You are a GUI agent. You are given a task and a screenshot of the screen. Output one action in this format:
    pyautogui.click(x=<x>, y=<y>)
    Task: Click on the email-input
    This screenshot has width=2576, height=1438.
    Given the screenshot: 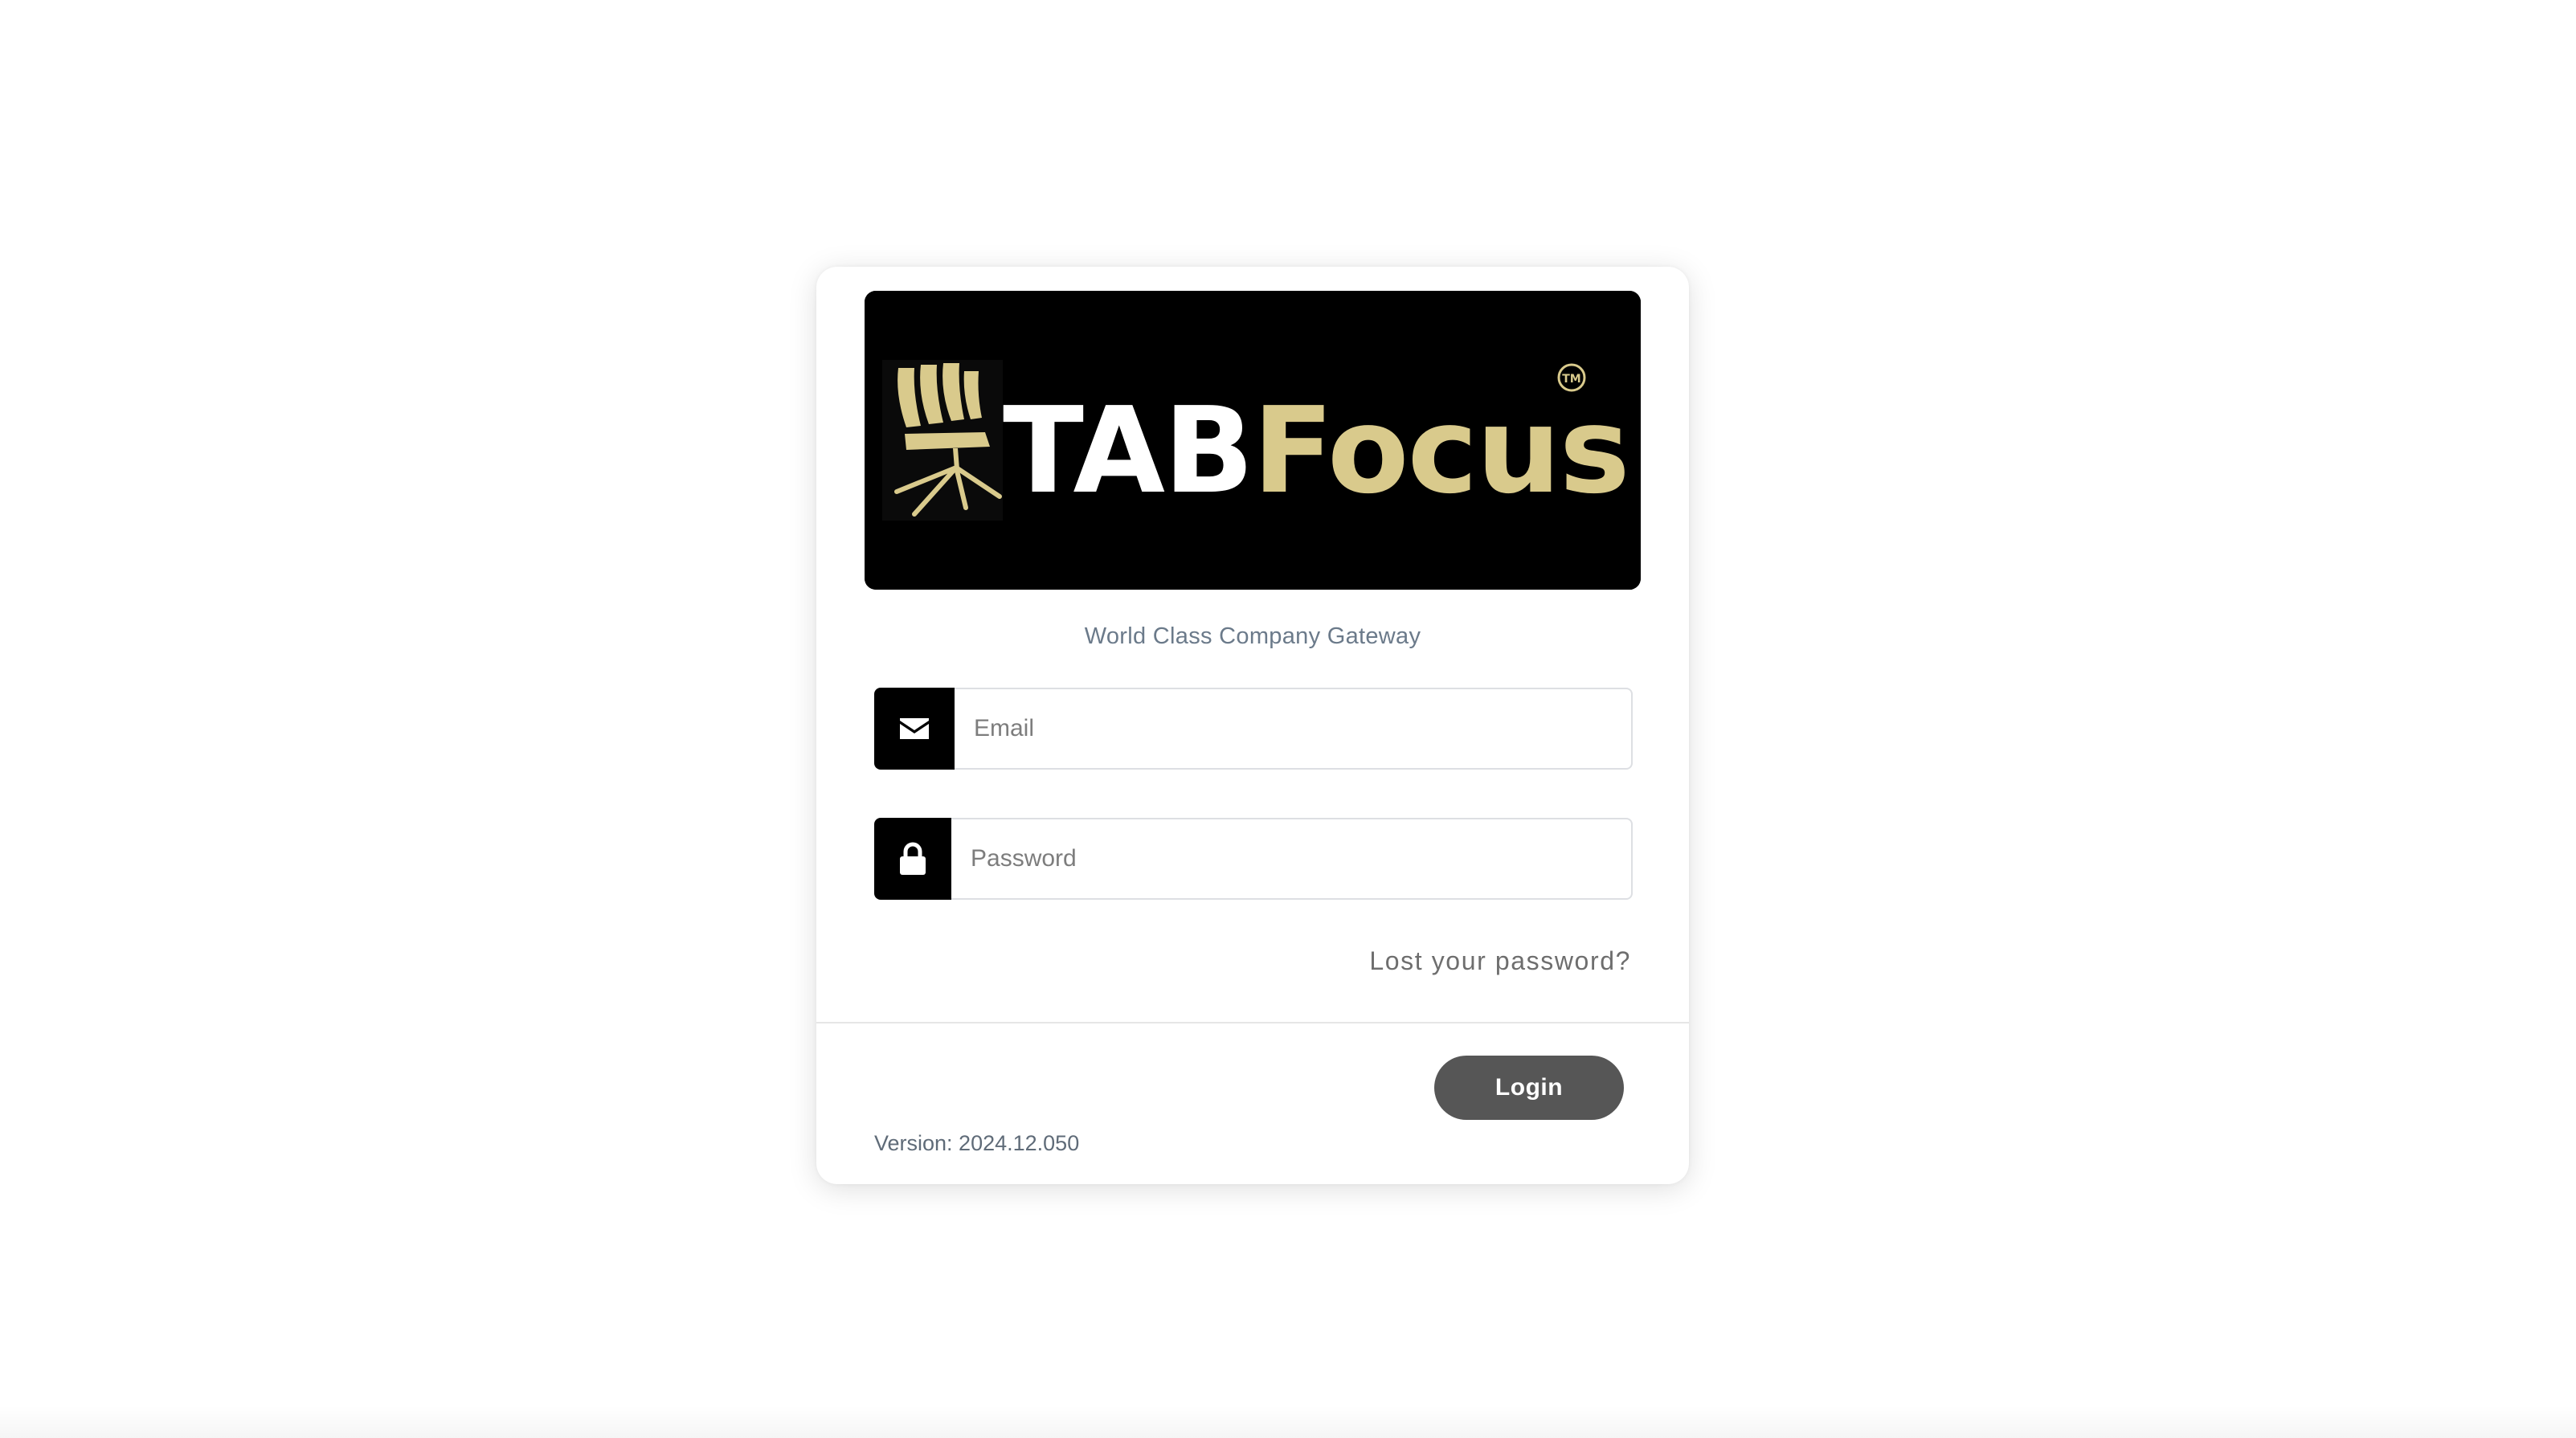 What is the action you would take?
    pyautogui.click(x=1294, y=729)
    